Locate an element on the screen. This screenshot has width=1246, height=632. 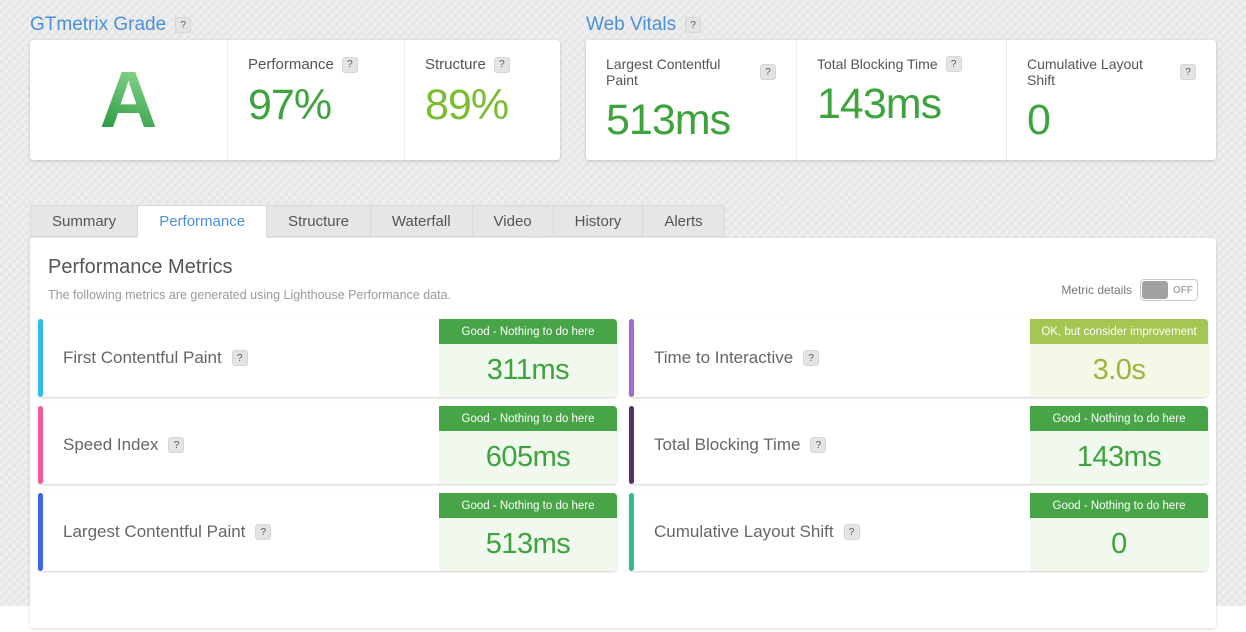
performance-score-value: 97% is located at coordinates (290, 105).